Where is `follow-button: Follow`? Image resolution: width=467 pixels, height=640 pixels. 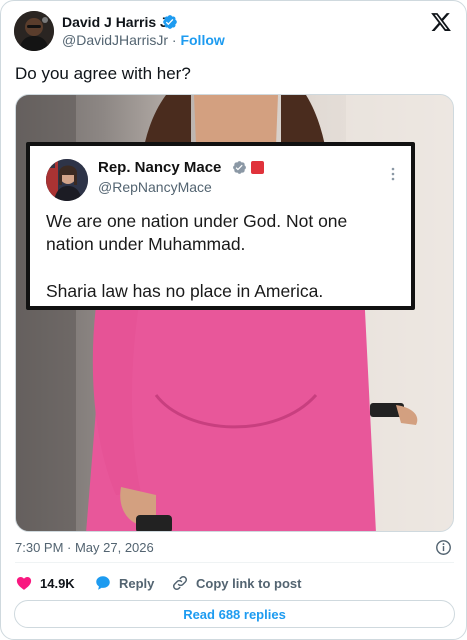
follow-button: Follow is located at coordinates (202, 40).